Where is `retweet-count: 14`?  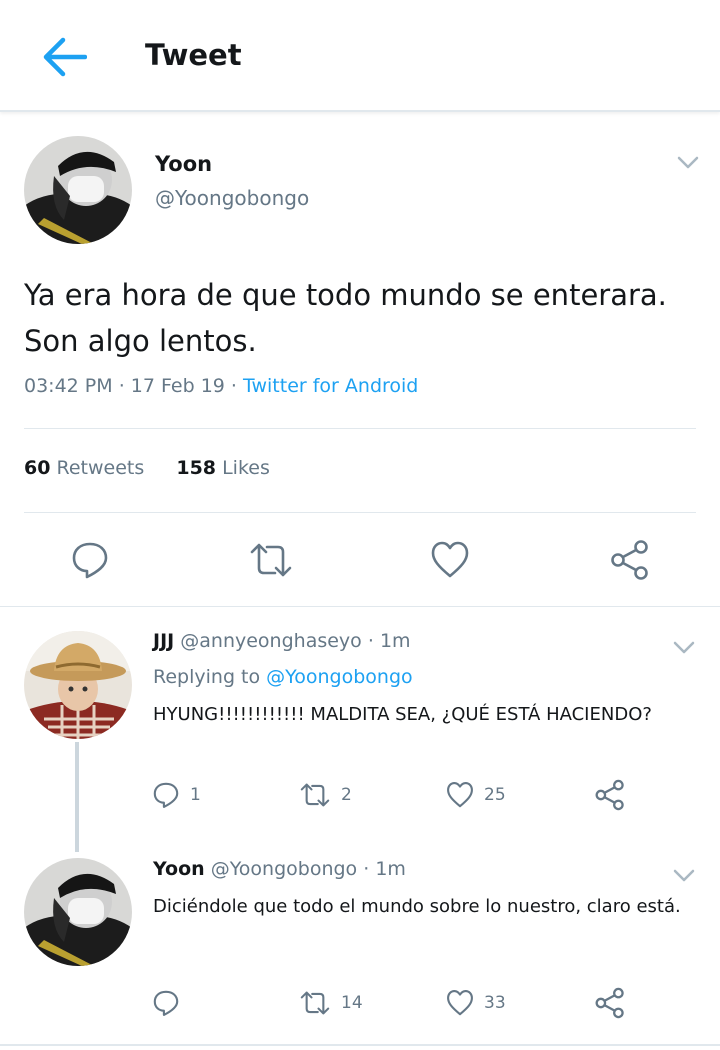 retweet-count: 14 is located at coordinates (352, 1003).